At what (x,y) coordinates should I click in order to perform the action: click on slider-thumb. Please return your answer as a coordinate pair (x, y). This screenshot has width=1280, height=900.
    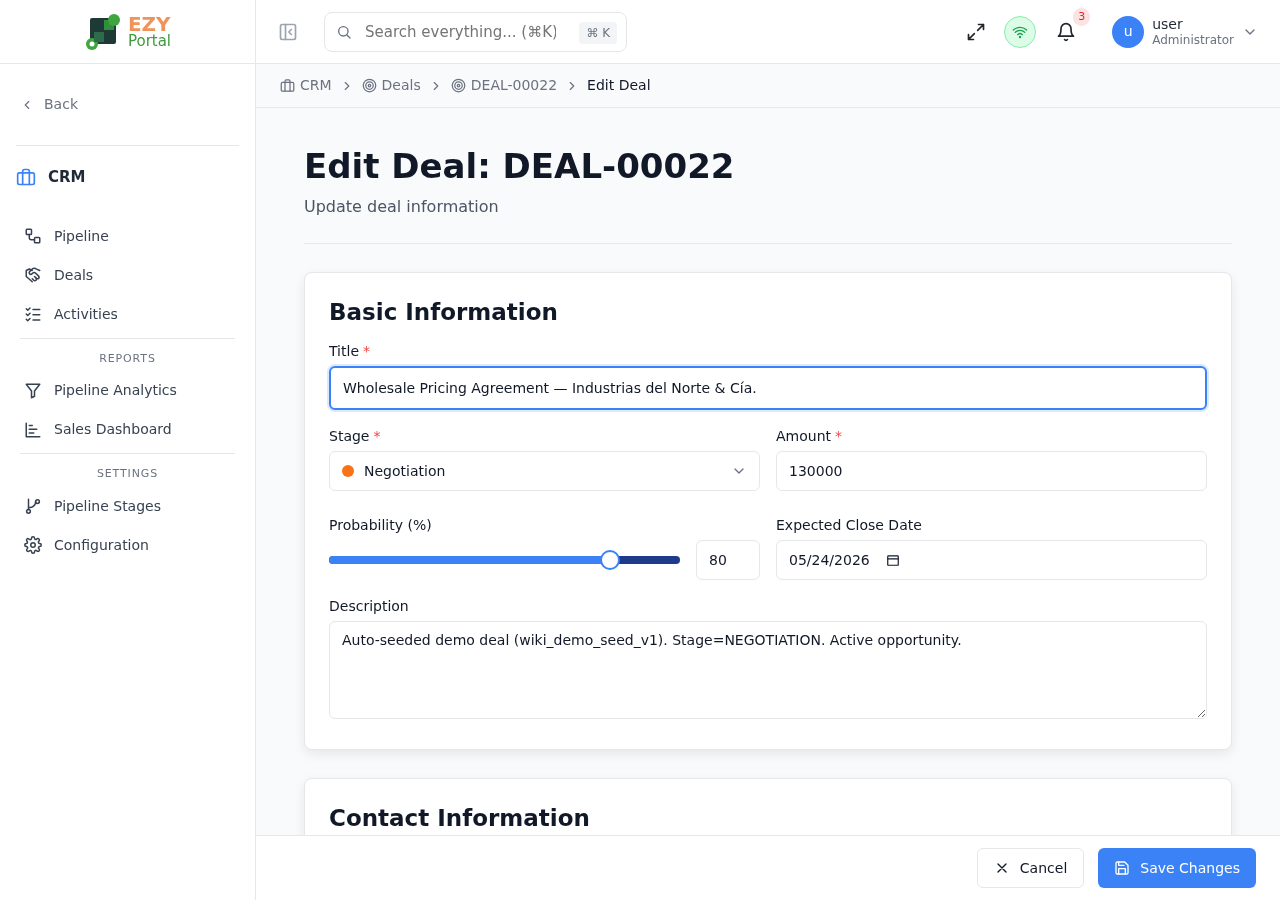
    Looking at the image, I should click on (609, 560).